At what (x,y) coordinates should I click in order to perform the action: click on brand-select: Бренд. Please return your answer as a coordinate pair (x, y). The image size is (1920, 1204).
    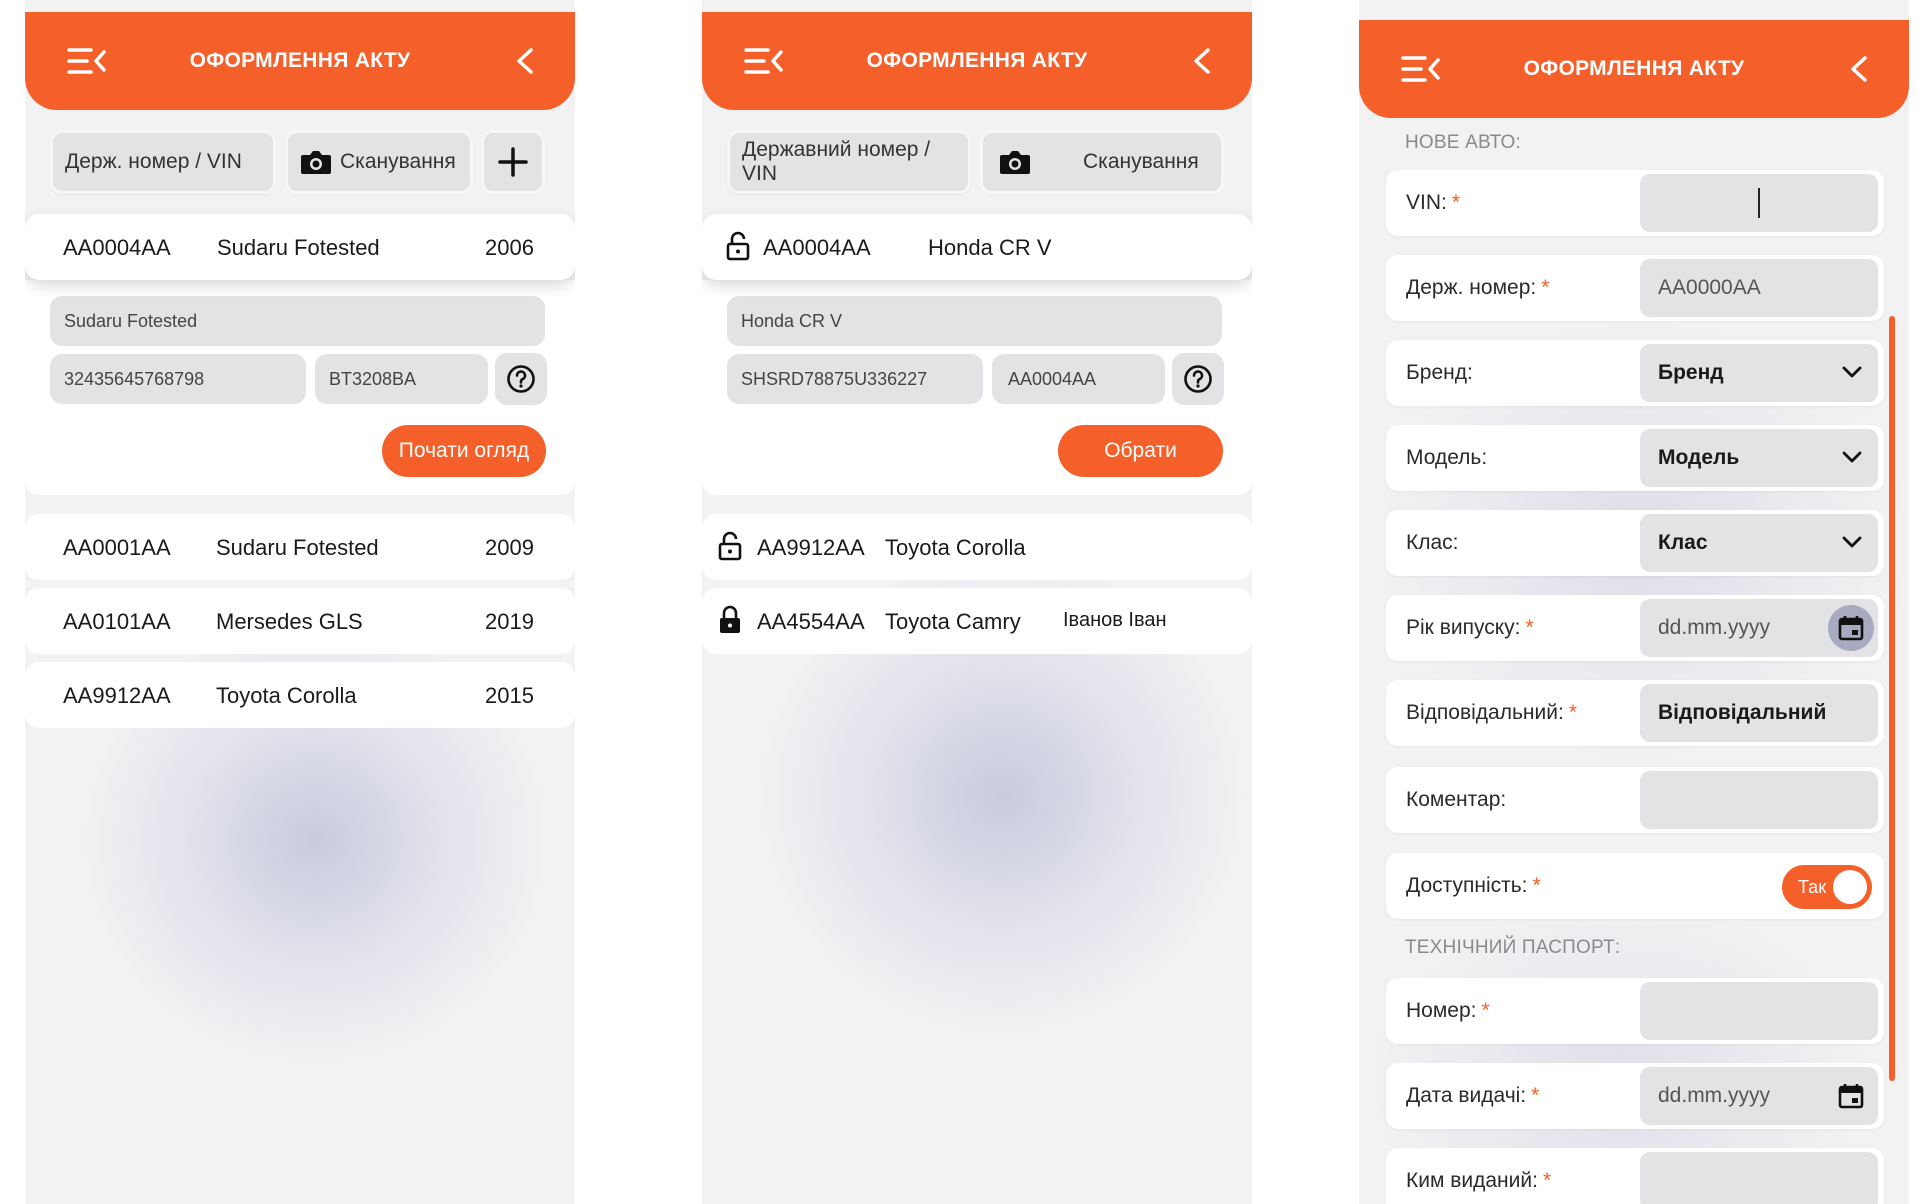
    Looking at the image, I should click on (1759, 373).